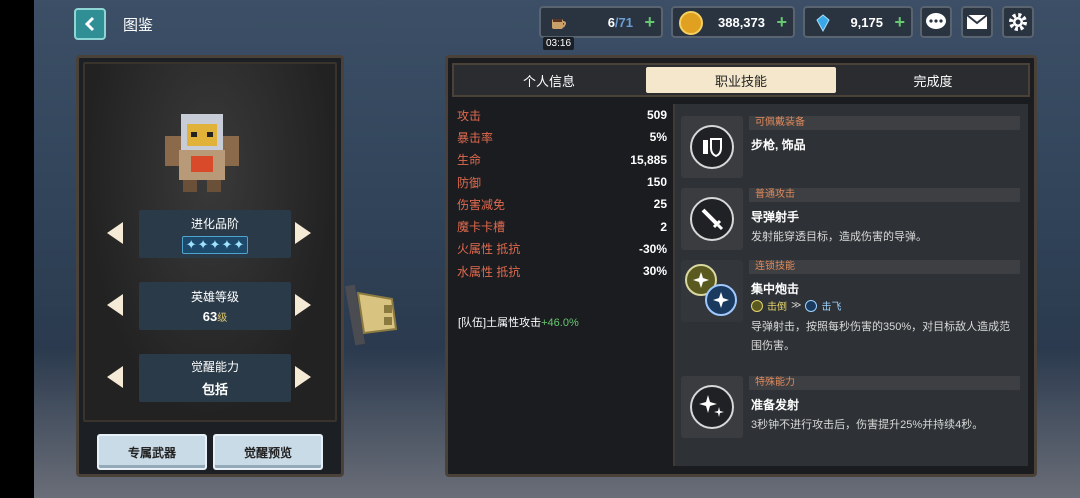 This screenshot has width=1080, height=498. What do you see at coordinates (850, 147) in the screenshot?
I see `skill-equipment: 可佩戴装备 步枪, 饰品` at bounding box center [850, 147].